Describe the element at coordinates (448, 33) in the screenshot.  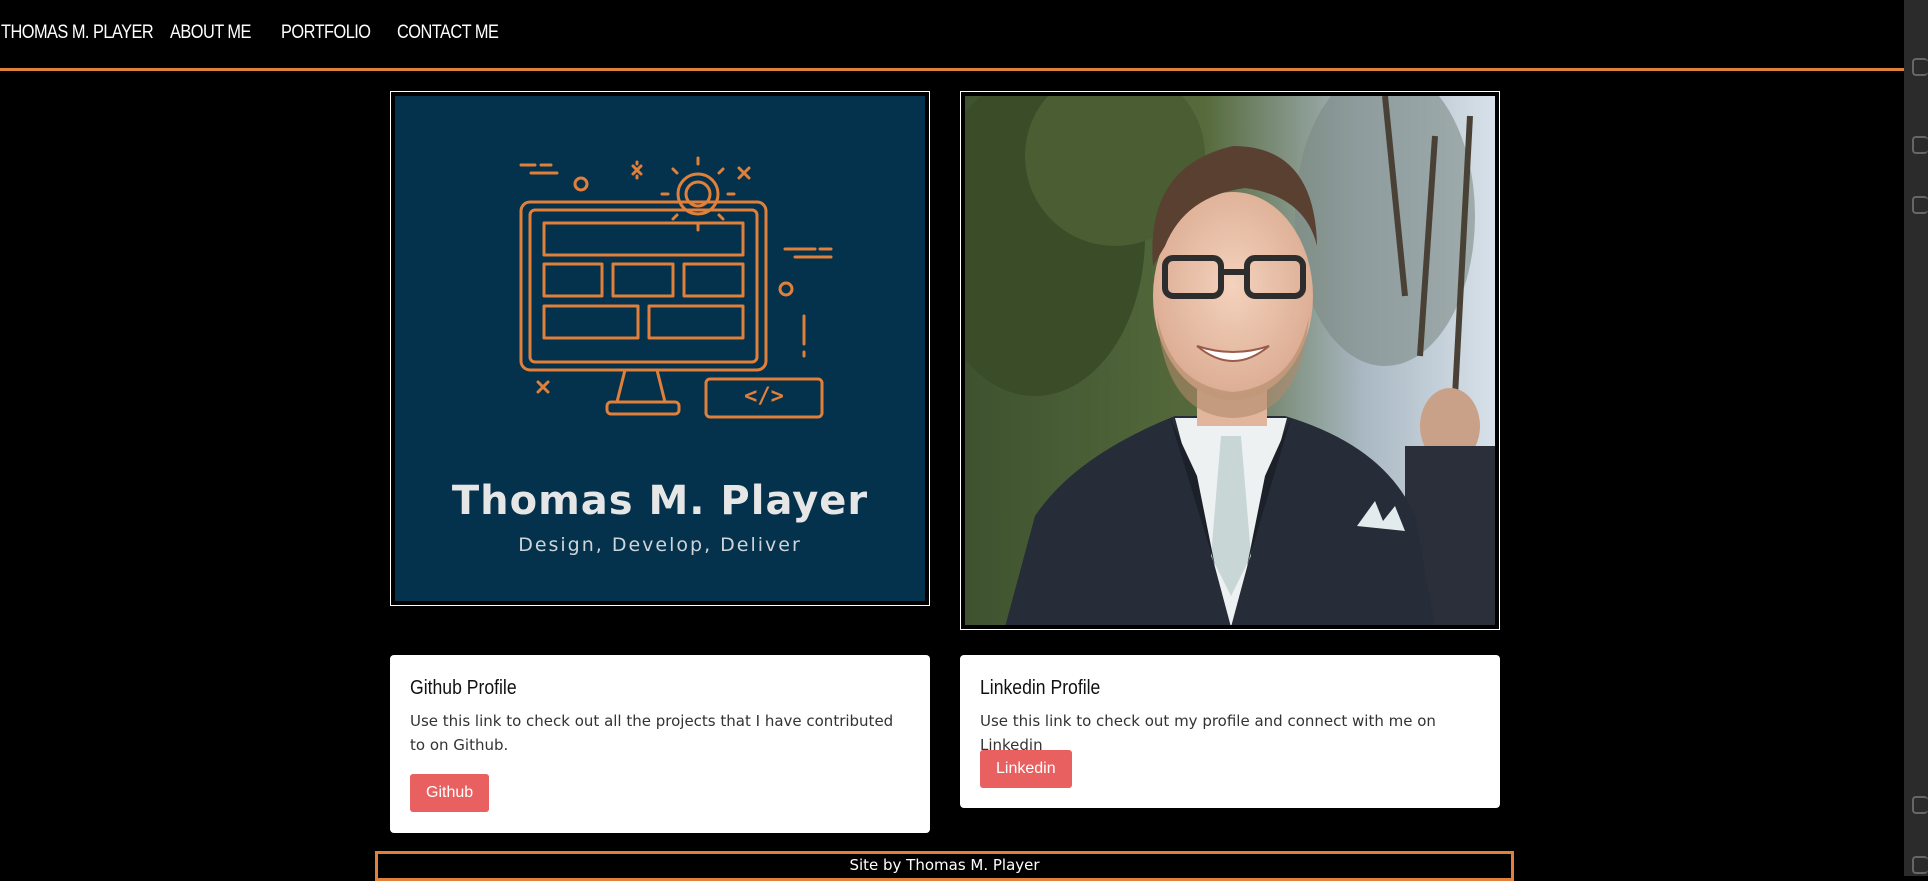
I see `nav-link-contact-me: CONTACT ME` at that location.